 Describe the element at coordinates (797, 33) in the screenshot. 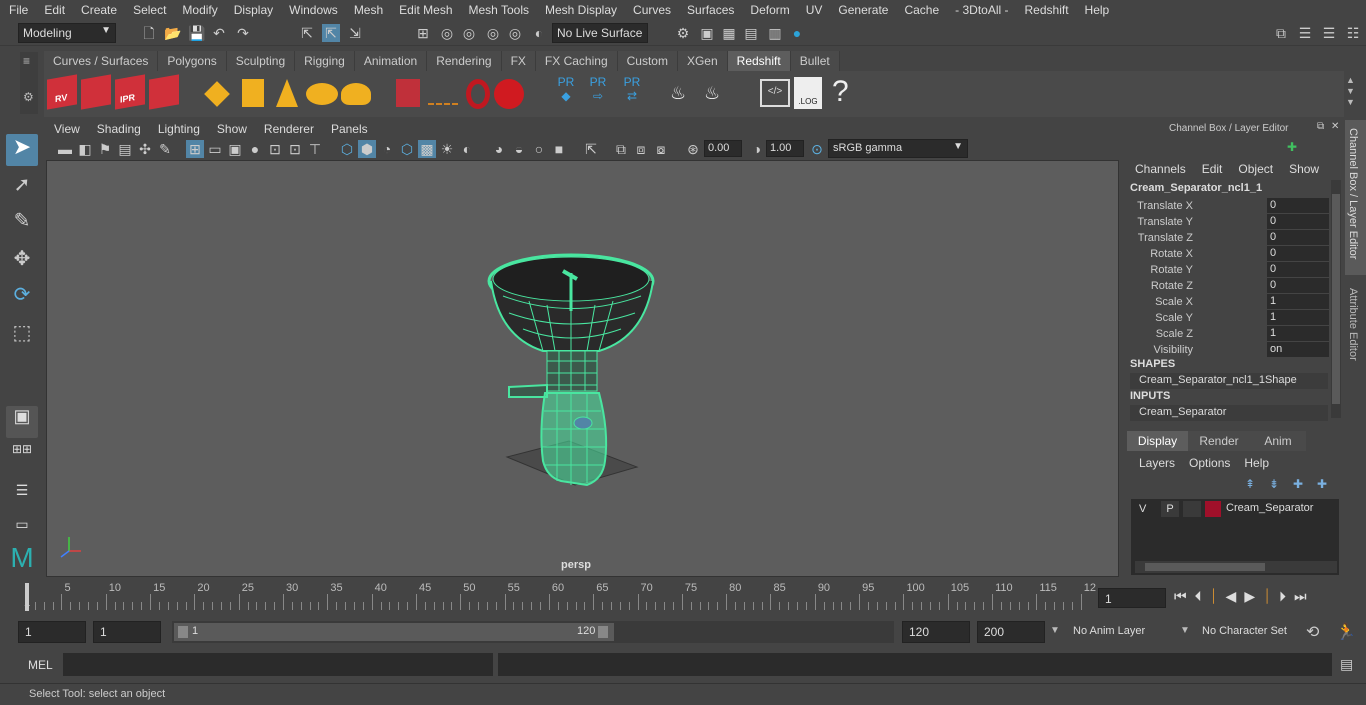

I see `hypershade-icon: ●` at that location.